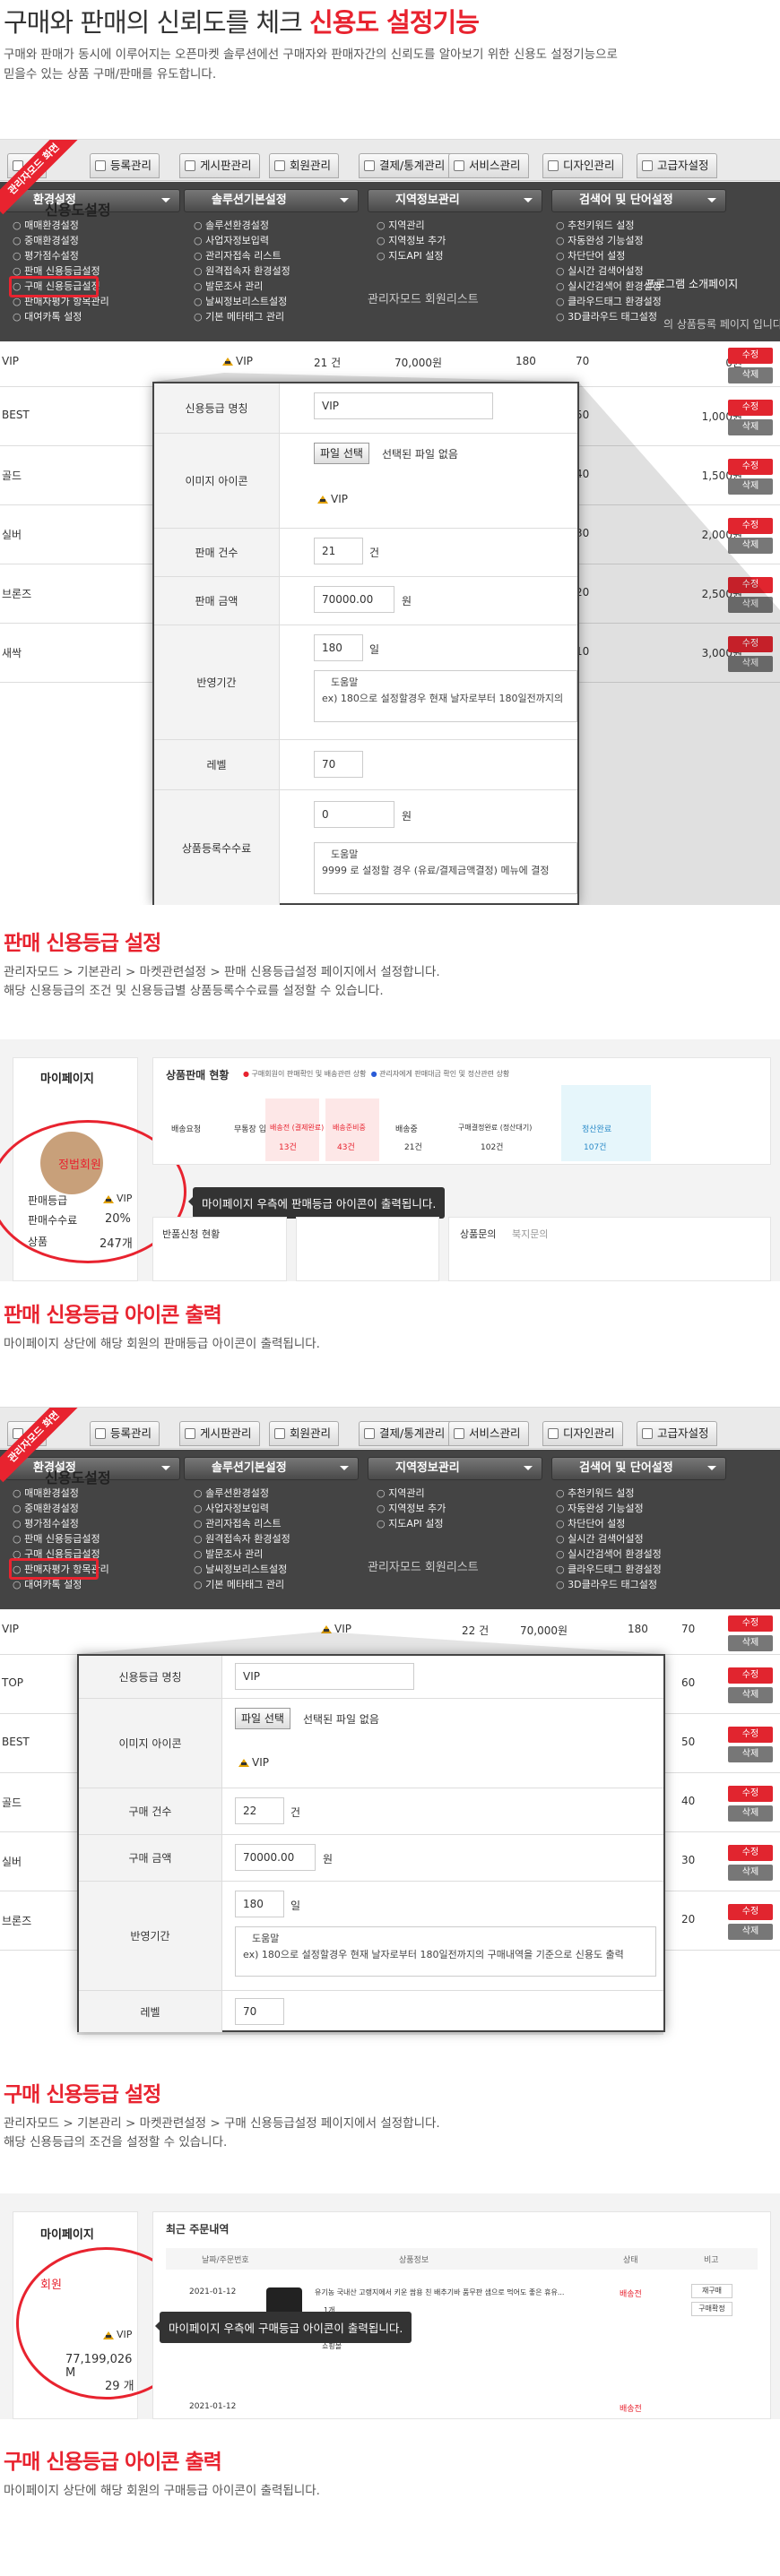  What do you see at coordinates (198, 1075) in the screenshot?
I see `status-title: 상품판매 현황` at bounding box center [198, 1075].